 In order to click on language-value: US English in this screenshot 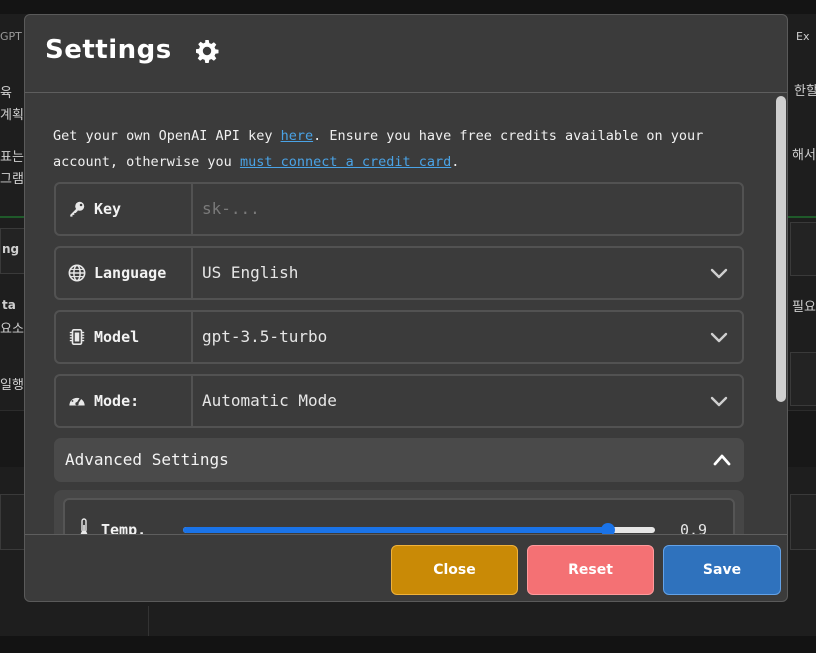, I will do `click(250, 272)`.